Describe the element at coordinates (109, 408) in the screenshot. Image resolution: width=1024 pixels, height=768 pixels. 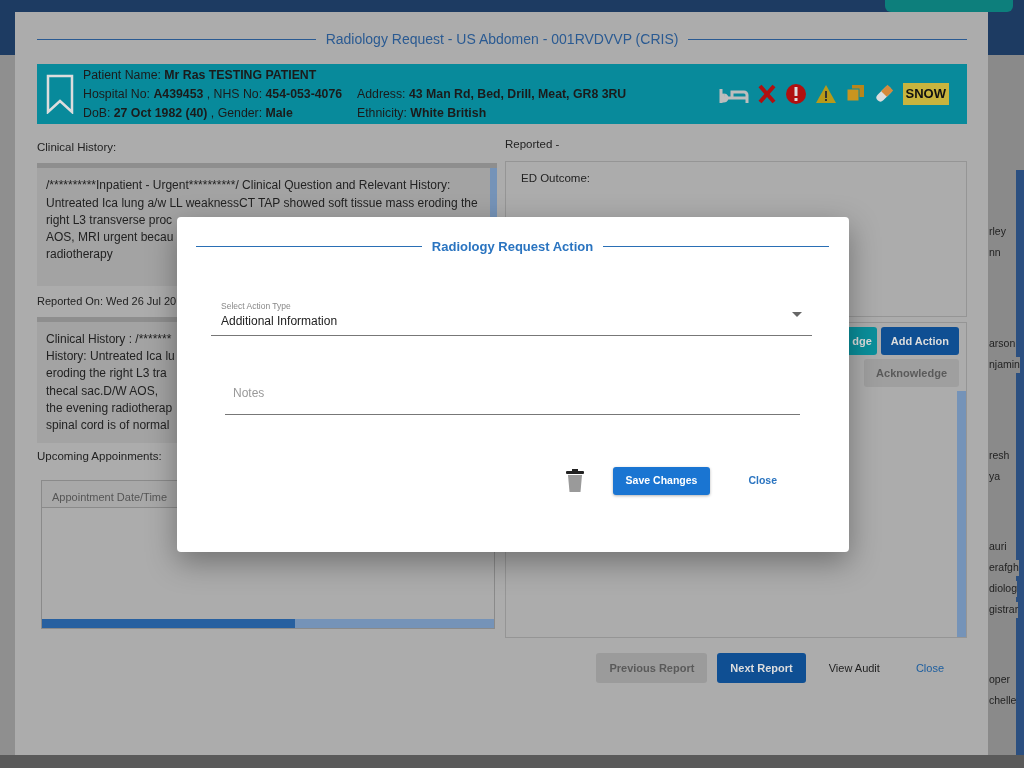
I see `text-line: the evening radiotherap` at that location.